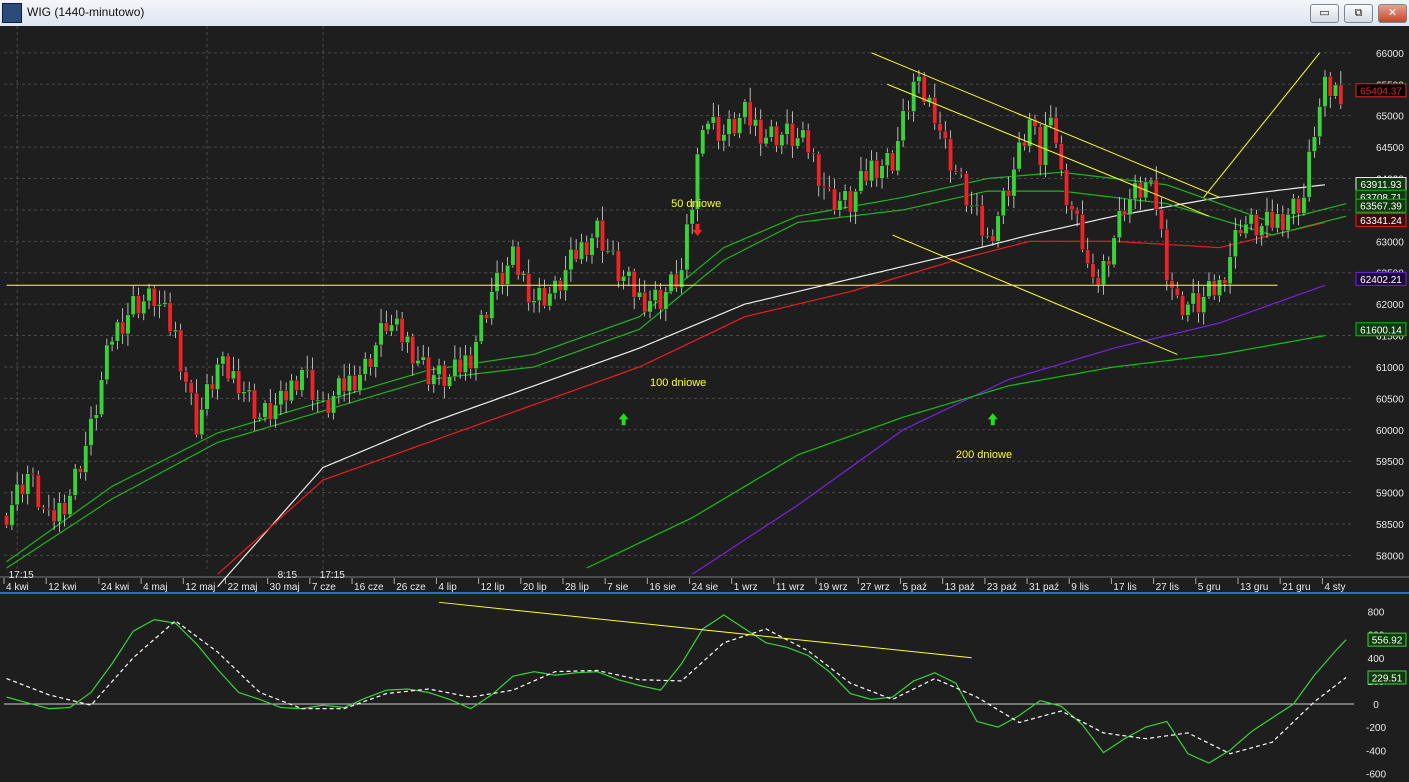 The image size is (1409, 782). What do you see at coordinates (832, 587) in the screenshot?
I see `x-tick-label: 19 wrz` at bounding box center [832, 587].